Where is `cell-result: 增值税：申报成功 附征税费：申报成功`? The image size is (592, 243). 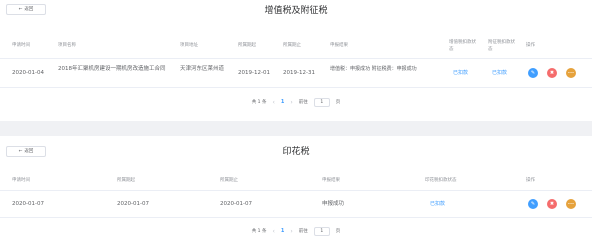
cell-result: 增值税：申报成功 附征税费：申报成功 is located at coordinates (373, 69).